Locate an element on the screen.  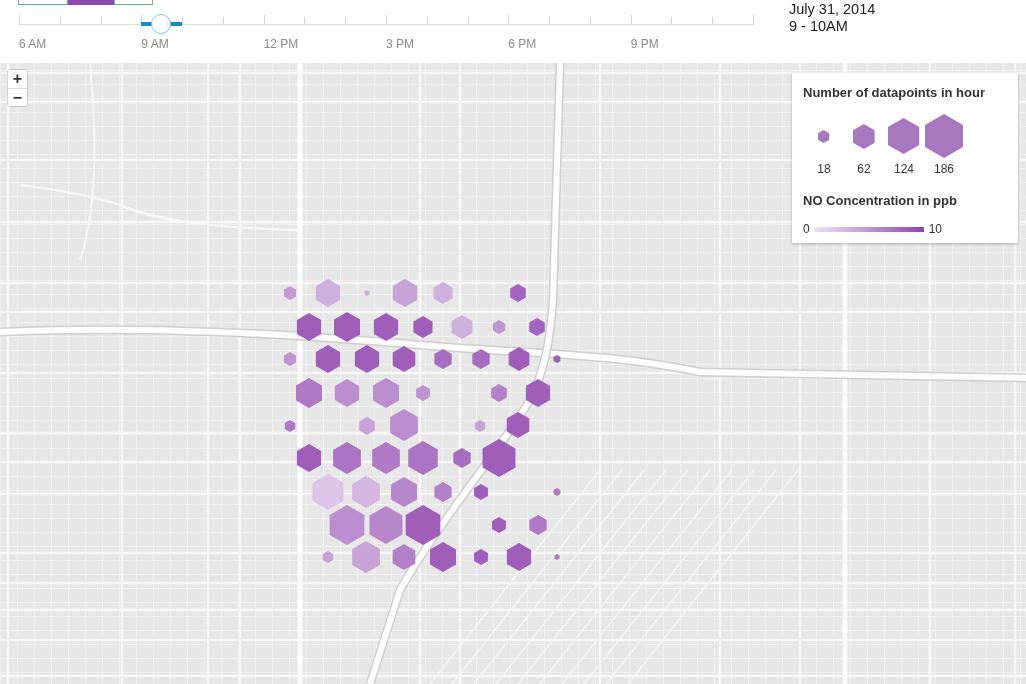
hour-label: 9 PM is located at coordinates (644, 44).